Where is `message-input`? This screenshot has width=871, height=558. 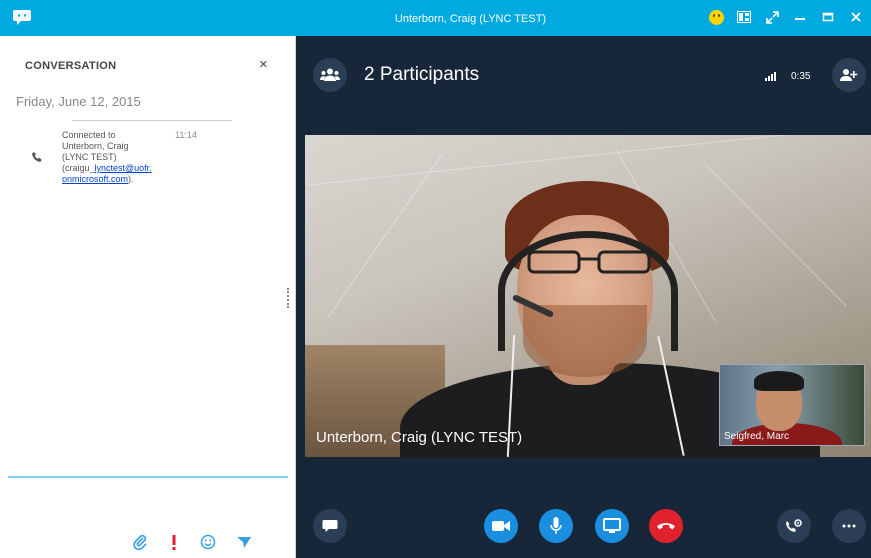 message-input is located at coordinates (148, 477).